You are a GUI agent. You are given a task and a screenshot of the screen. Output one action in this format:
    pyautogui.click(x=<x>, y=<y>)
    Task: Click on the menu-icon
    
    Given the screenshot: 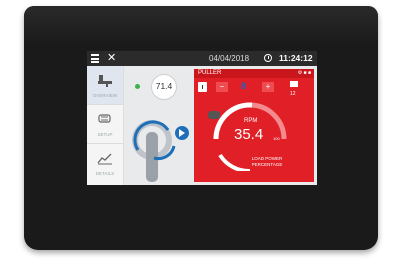 What is the action you would take?
    pyautogui.click(x=95, y=58)
    